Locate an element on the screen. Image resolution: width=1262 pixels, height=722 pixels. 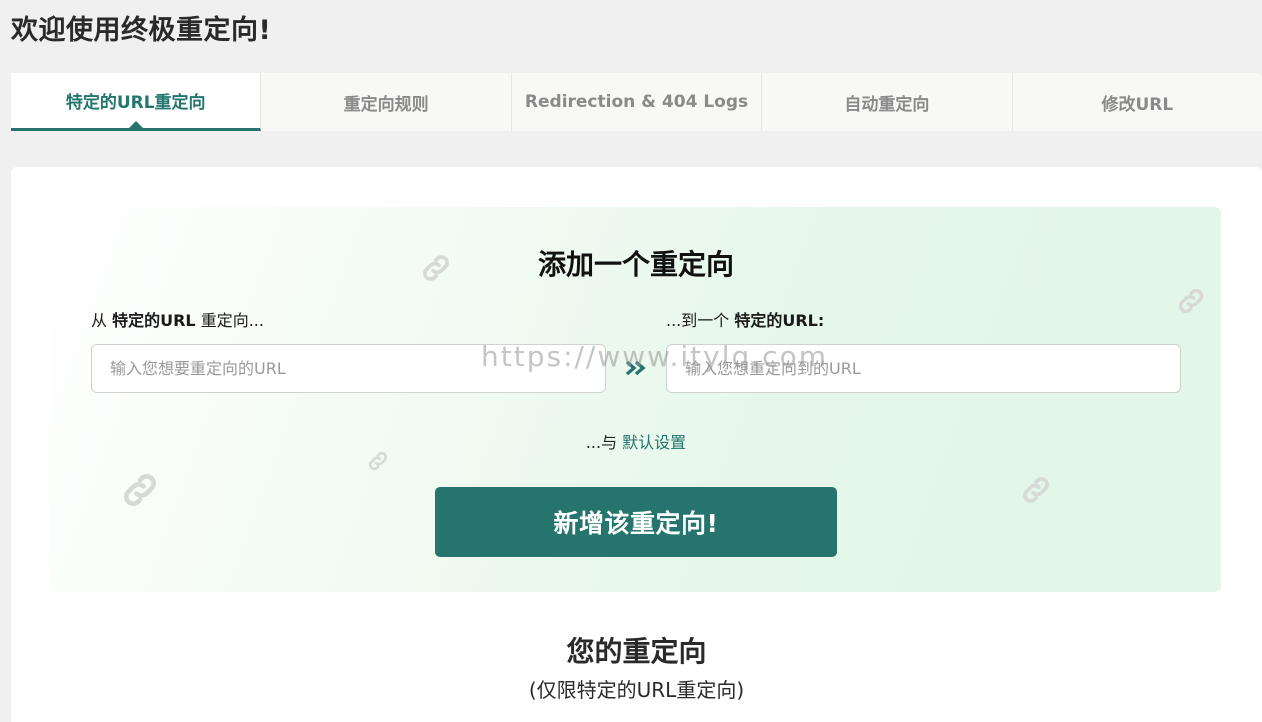
to-url-label: ...到一个 特定的URL: is located at coordinates (745, 319).